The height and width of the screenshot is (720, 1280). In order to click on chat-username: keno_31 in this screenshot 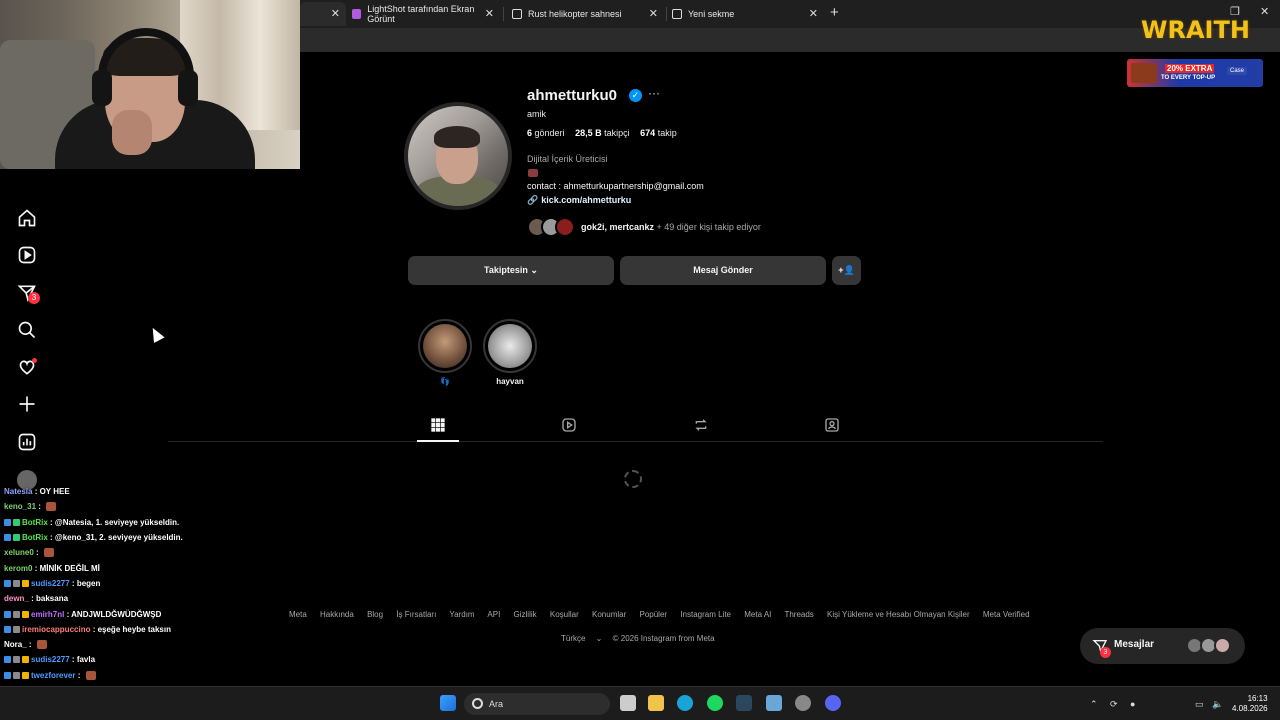, I will do `click(20, 506)`.